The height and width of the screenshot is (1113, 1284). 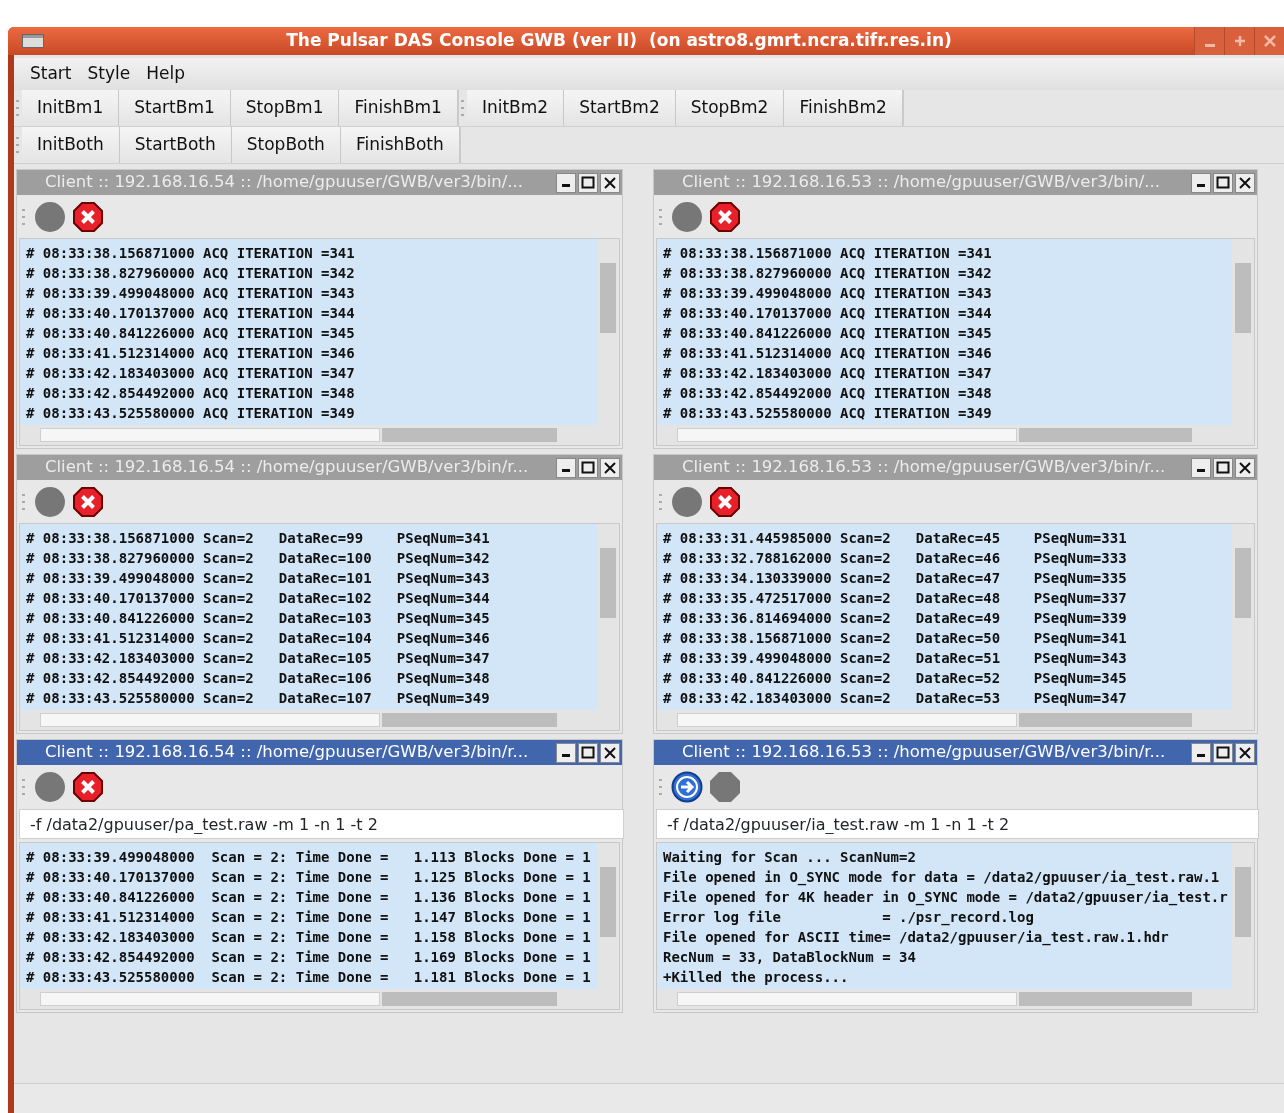 I want to click on toolbar-button: StopBoth, so click(x=286, y=145).